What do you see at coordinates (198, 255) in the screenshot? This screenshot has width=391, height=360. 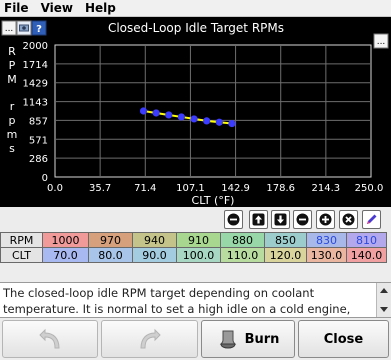 I see `clt-cell: 100.0` at bounding box center [198, 255].